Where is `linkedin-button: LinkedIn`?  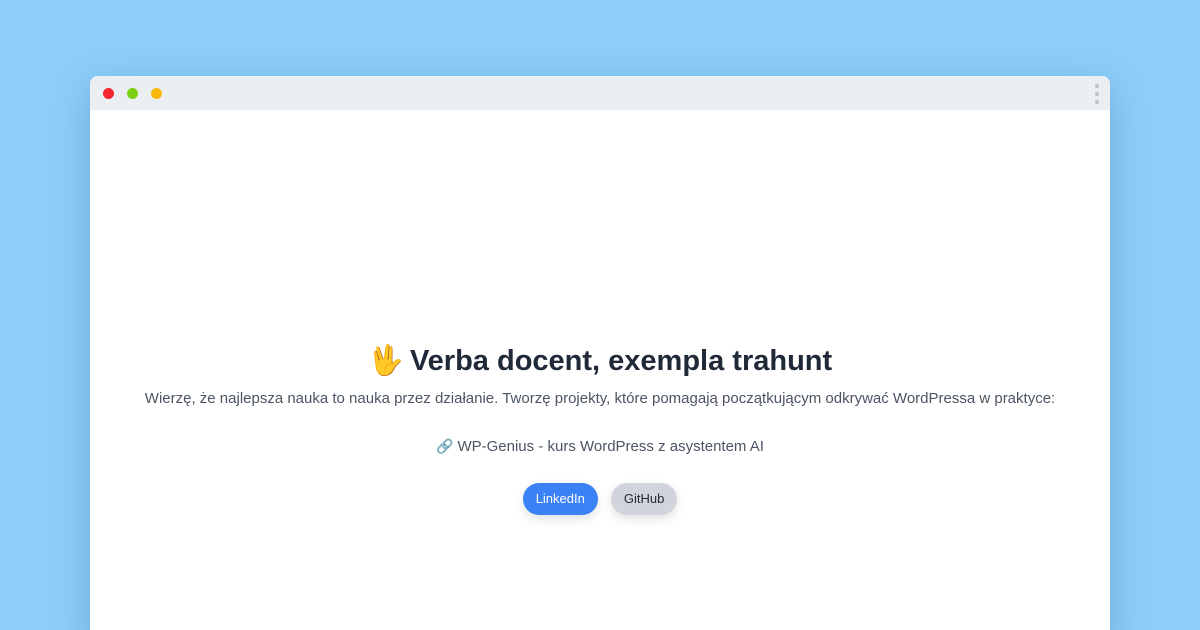
linkedin-button: LinkedIn is located at coordinates (560, 499).